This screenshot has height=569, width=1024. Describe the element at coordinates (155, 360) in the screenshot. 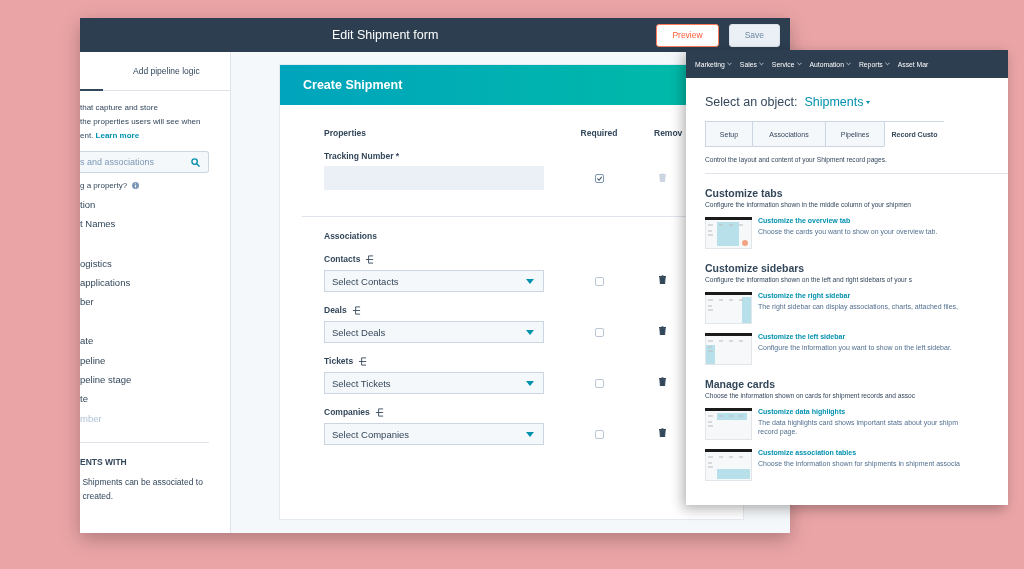

I see `property-item: peline` at that location.